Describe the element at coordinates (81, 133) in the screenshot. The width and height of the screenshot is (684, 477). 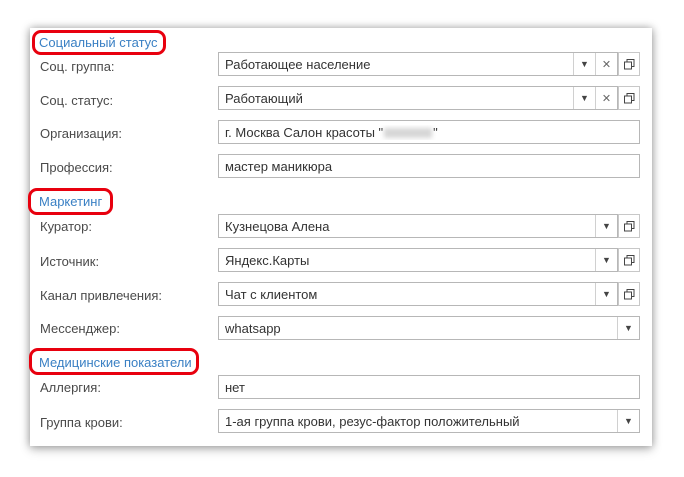
I see `organization-label: Организация:` at that location.